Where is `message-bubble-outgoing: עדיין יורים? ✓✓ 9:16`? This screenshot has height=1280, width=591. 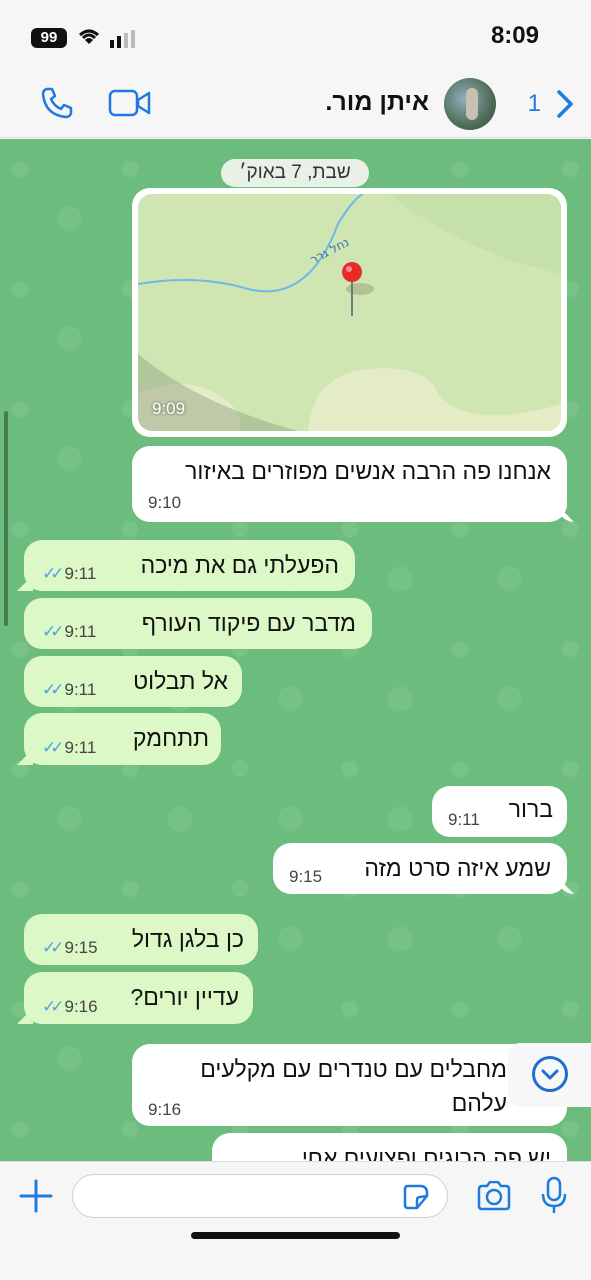
message-bubble-outgoing: עדיין יורים? ✓✓ 9:16 is located at coordinates (138, 998).